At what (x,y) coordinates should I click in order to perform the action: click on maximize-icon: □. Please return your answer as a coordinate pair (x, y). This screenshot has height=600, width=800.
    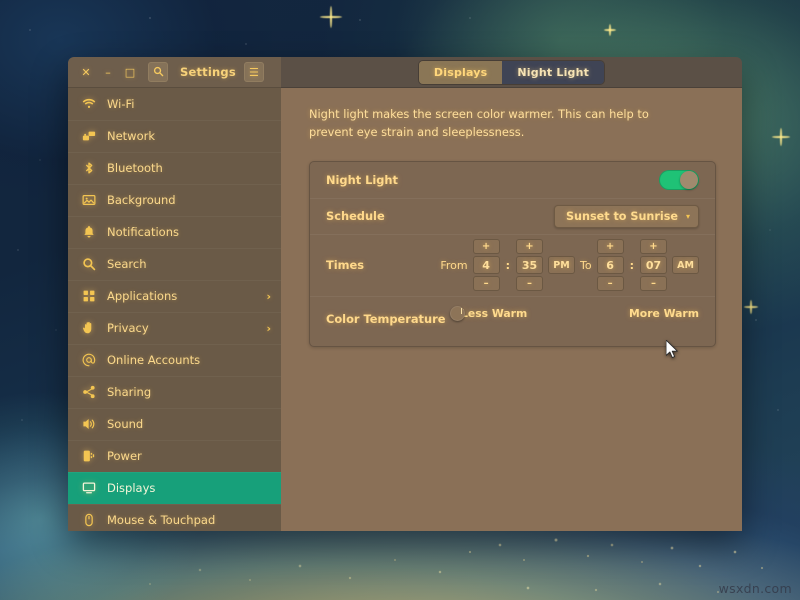
    Looking at the image, I should click on (130, 72).